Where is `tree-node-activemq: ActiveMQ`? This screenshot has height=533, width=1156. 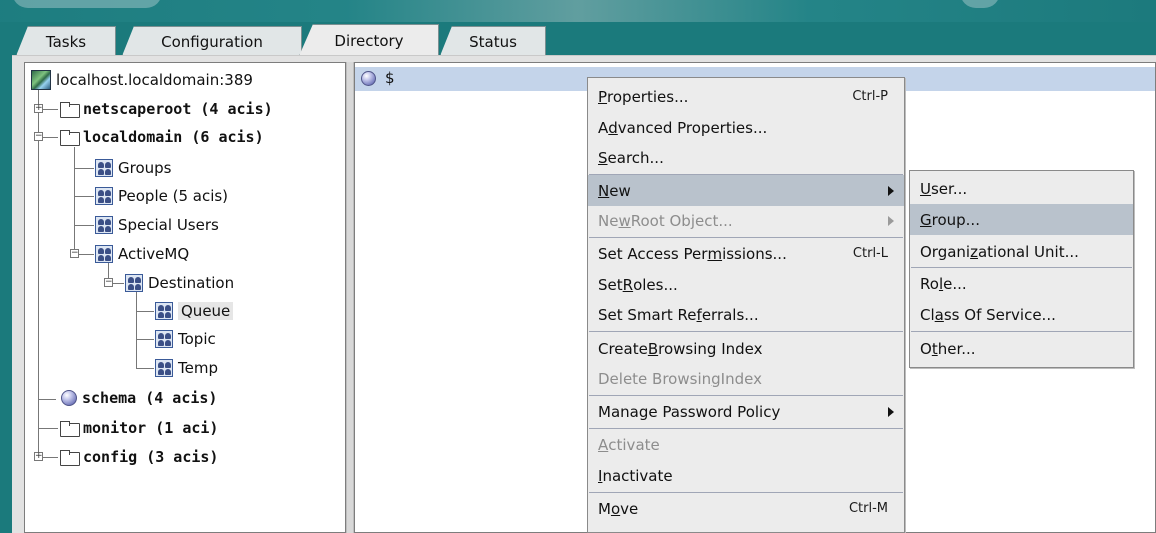
tree-node-activemq: ActiveMQ is located at coordinates (142, 254).